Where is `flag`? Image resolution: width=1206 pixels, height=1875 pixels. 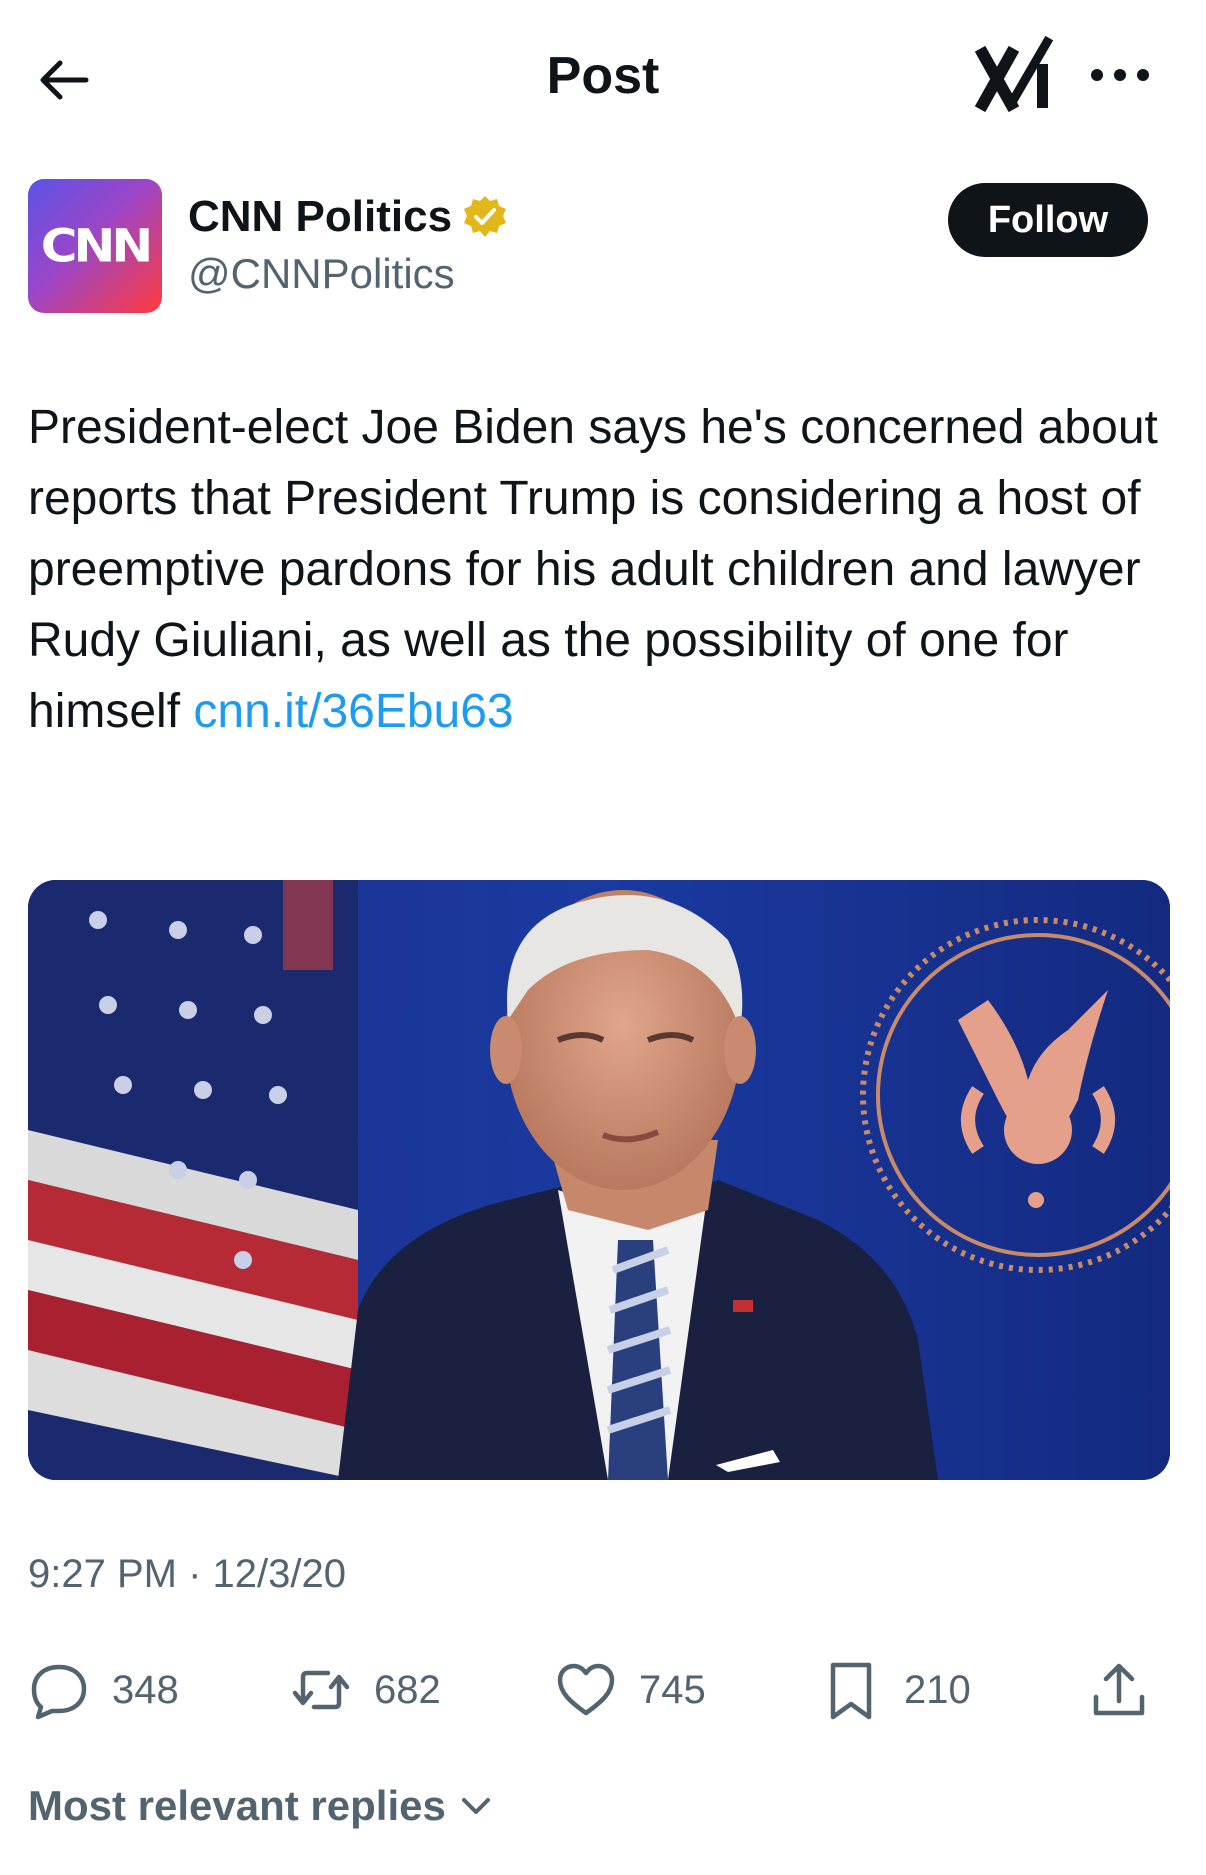 flag is located at coordinates (193, 1180).